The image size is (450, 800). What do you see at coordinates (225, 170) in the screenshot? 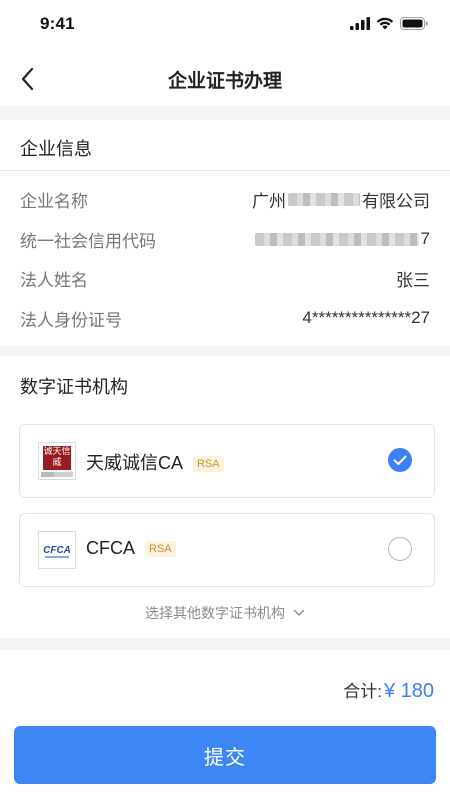
I see `divider` at bounding box center [225, 170].